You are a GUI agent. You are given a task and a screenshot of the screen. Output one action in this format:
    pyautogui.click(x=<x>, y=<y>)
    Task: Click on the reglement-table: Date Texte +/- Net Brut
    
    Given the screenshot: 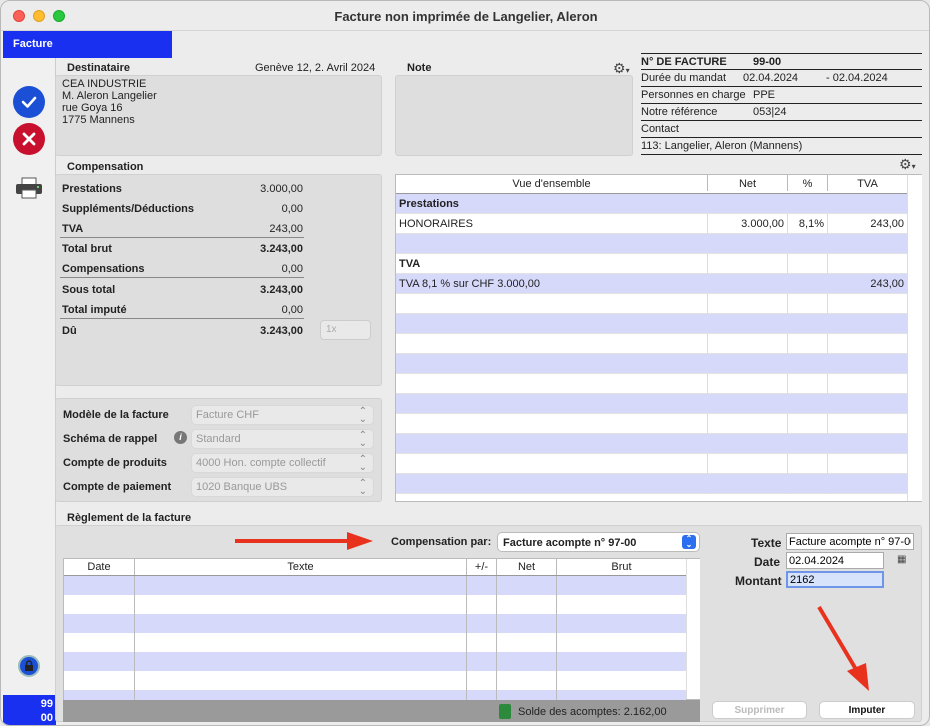 What is the action you would take?
    pyautogui.click(x=381, y=633)
    